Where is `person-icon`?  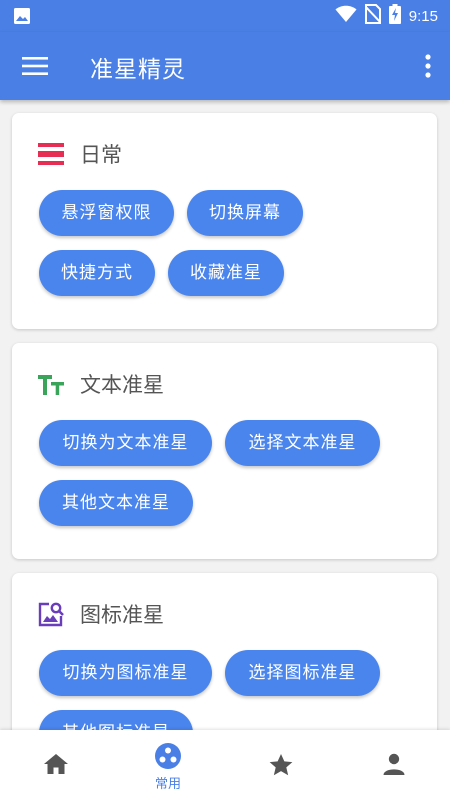
person-icon is located at coordinates (394, 766).